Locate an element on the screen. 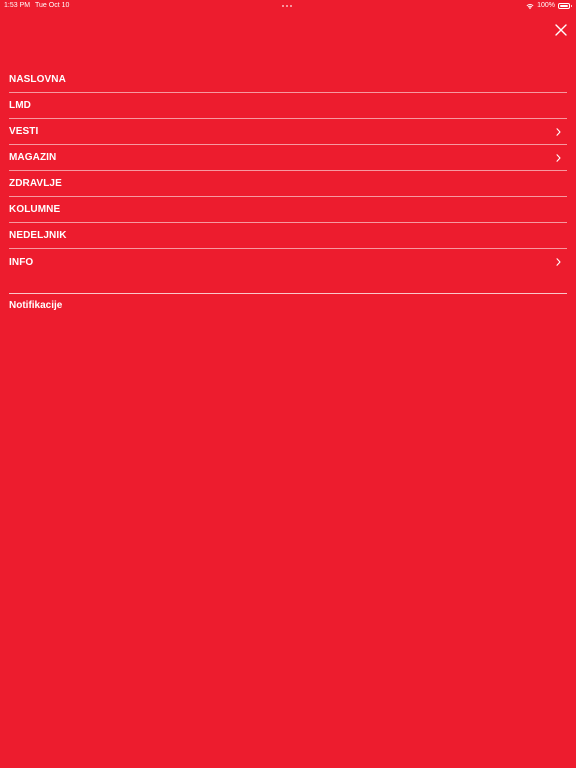 The height and width of the screenshot is (768, 576). multitasking-dots-icon is located at coordinates (287, 6).